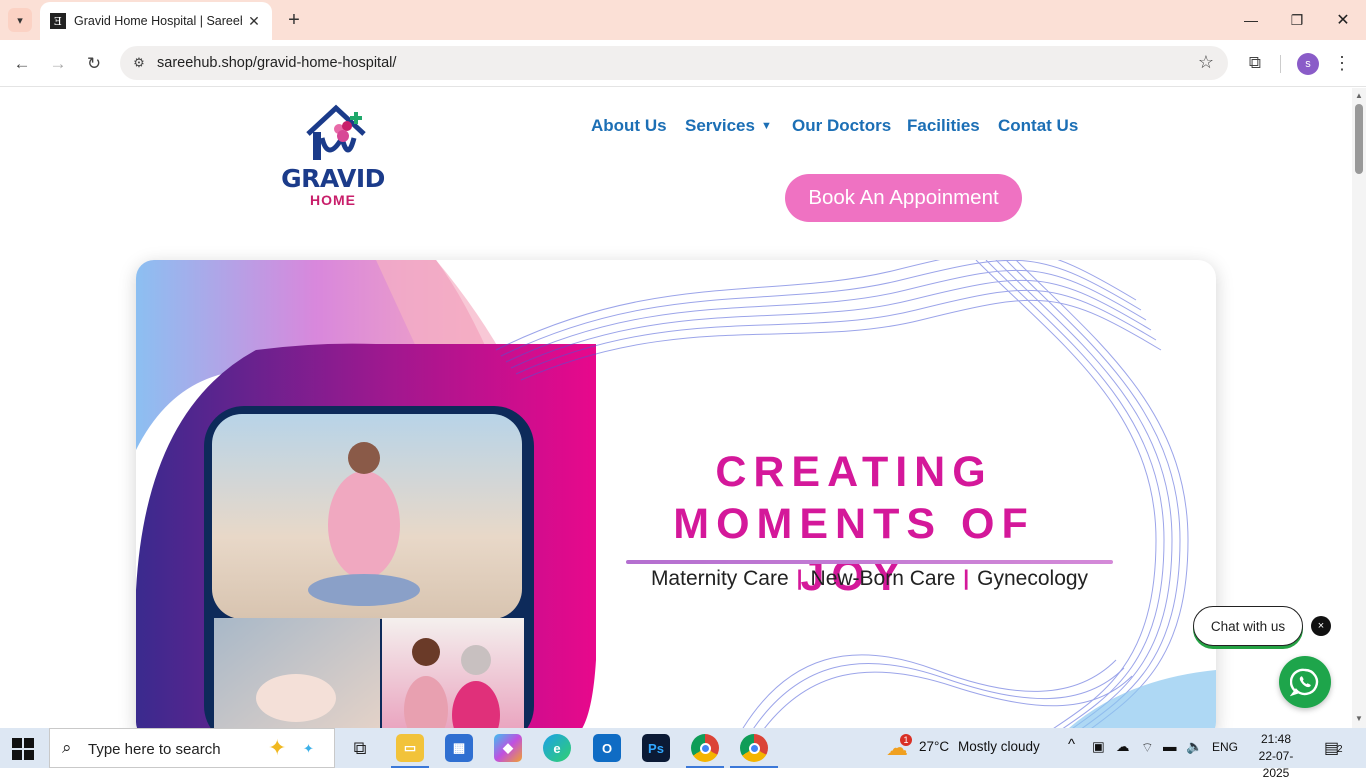 The height and width of the screenshot is (782, 1366). I want to click on forward-arrow-icon: →, so click(58, 64).